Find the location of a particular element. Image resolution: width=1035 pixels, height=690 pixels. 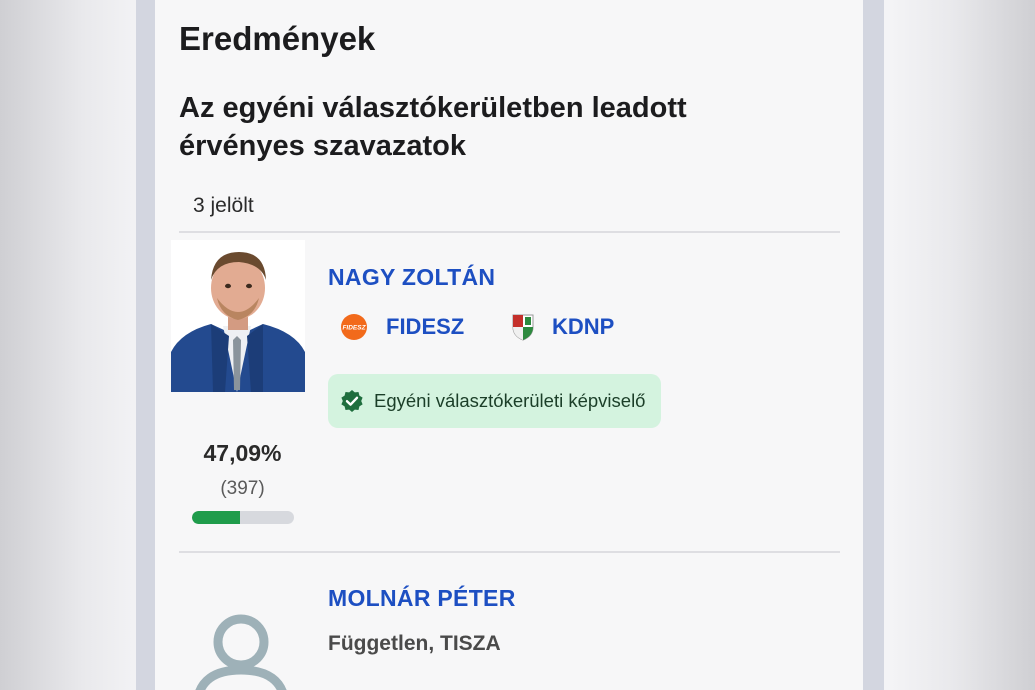

badge-label: Egyéni választókerületi képviselő is located at coordinates (510, 400).